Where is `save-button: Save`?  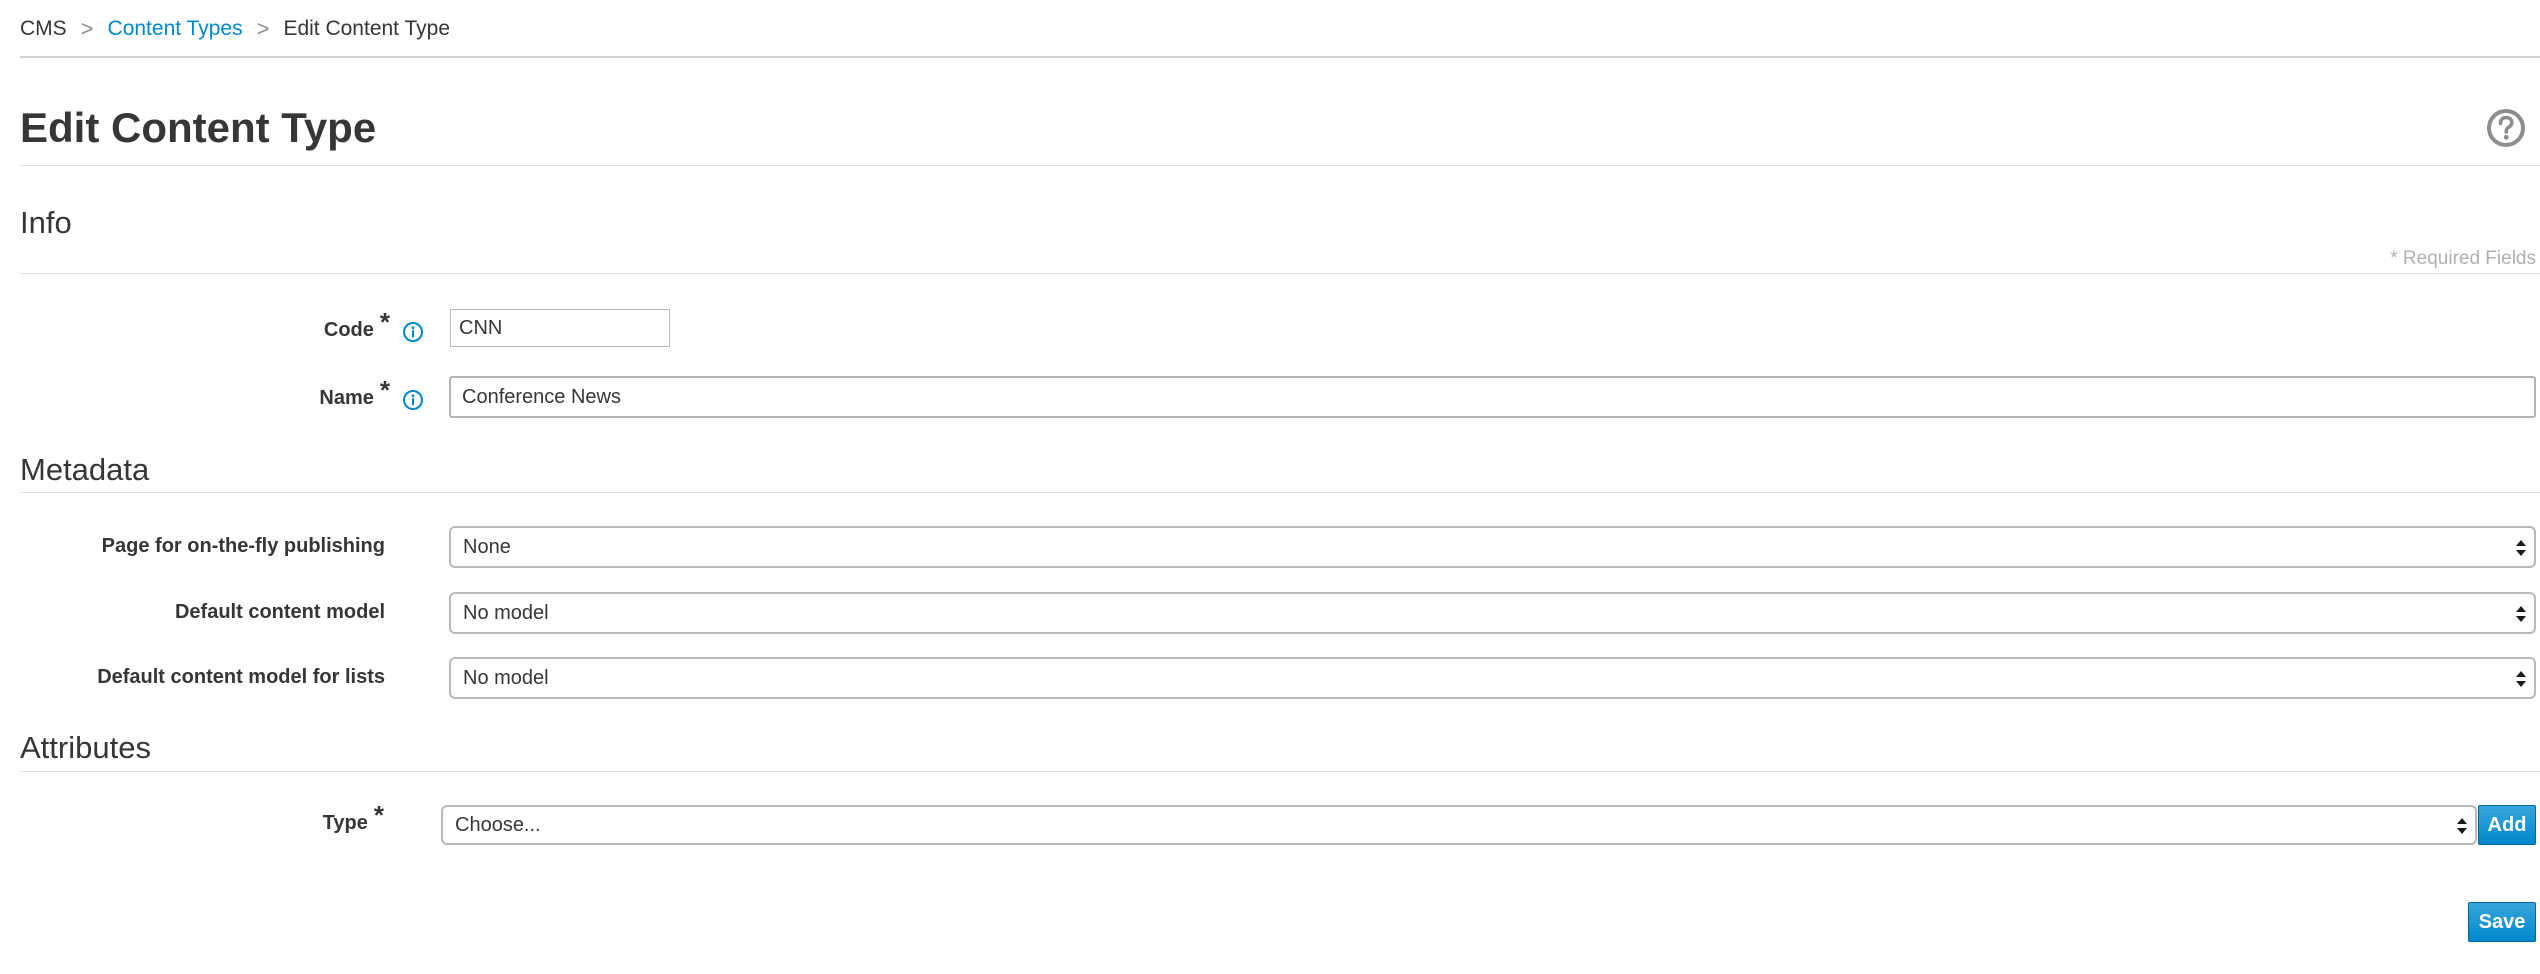
save-button: Save is located at coordinates (2502, 922).